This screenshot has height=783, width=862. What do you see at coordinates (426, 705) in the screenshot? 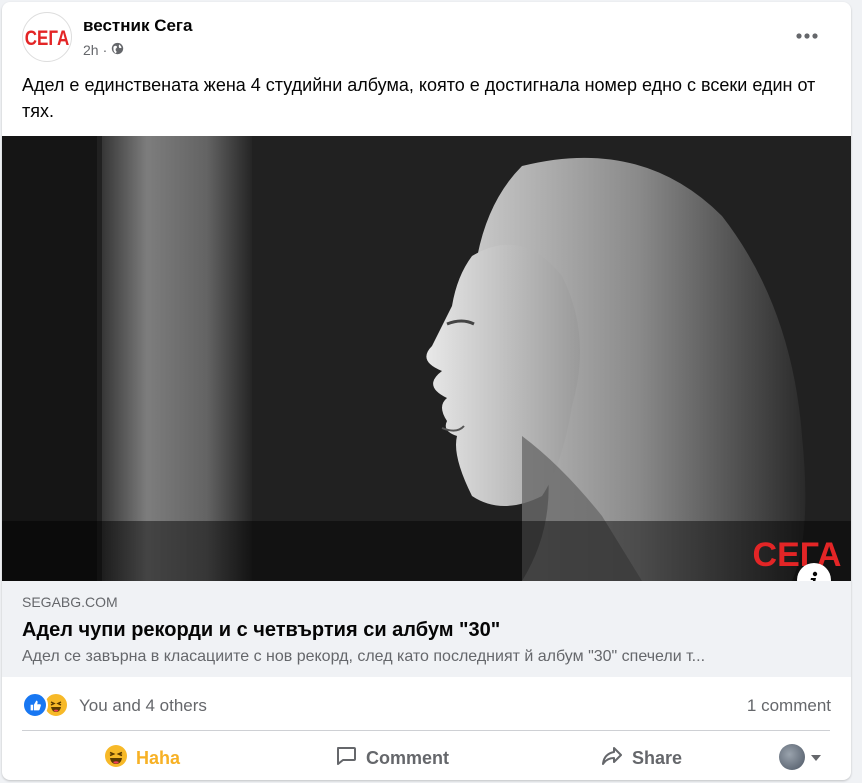
I see `reactions-row: You and 4 others 1 comment` at bounding box center [426, 705].